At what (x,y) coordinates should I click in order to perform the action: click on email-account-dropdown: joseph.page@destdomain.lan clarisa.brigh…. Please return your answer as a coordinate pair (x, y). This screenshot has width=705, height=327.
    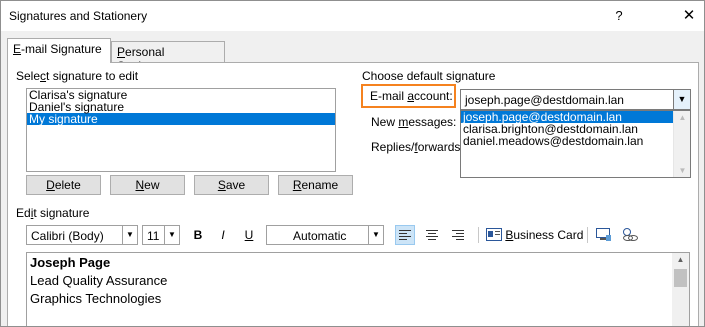
    Looking at the image, I should click on (575, 144).